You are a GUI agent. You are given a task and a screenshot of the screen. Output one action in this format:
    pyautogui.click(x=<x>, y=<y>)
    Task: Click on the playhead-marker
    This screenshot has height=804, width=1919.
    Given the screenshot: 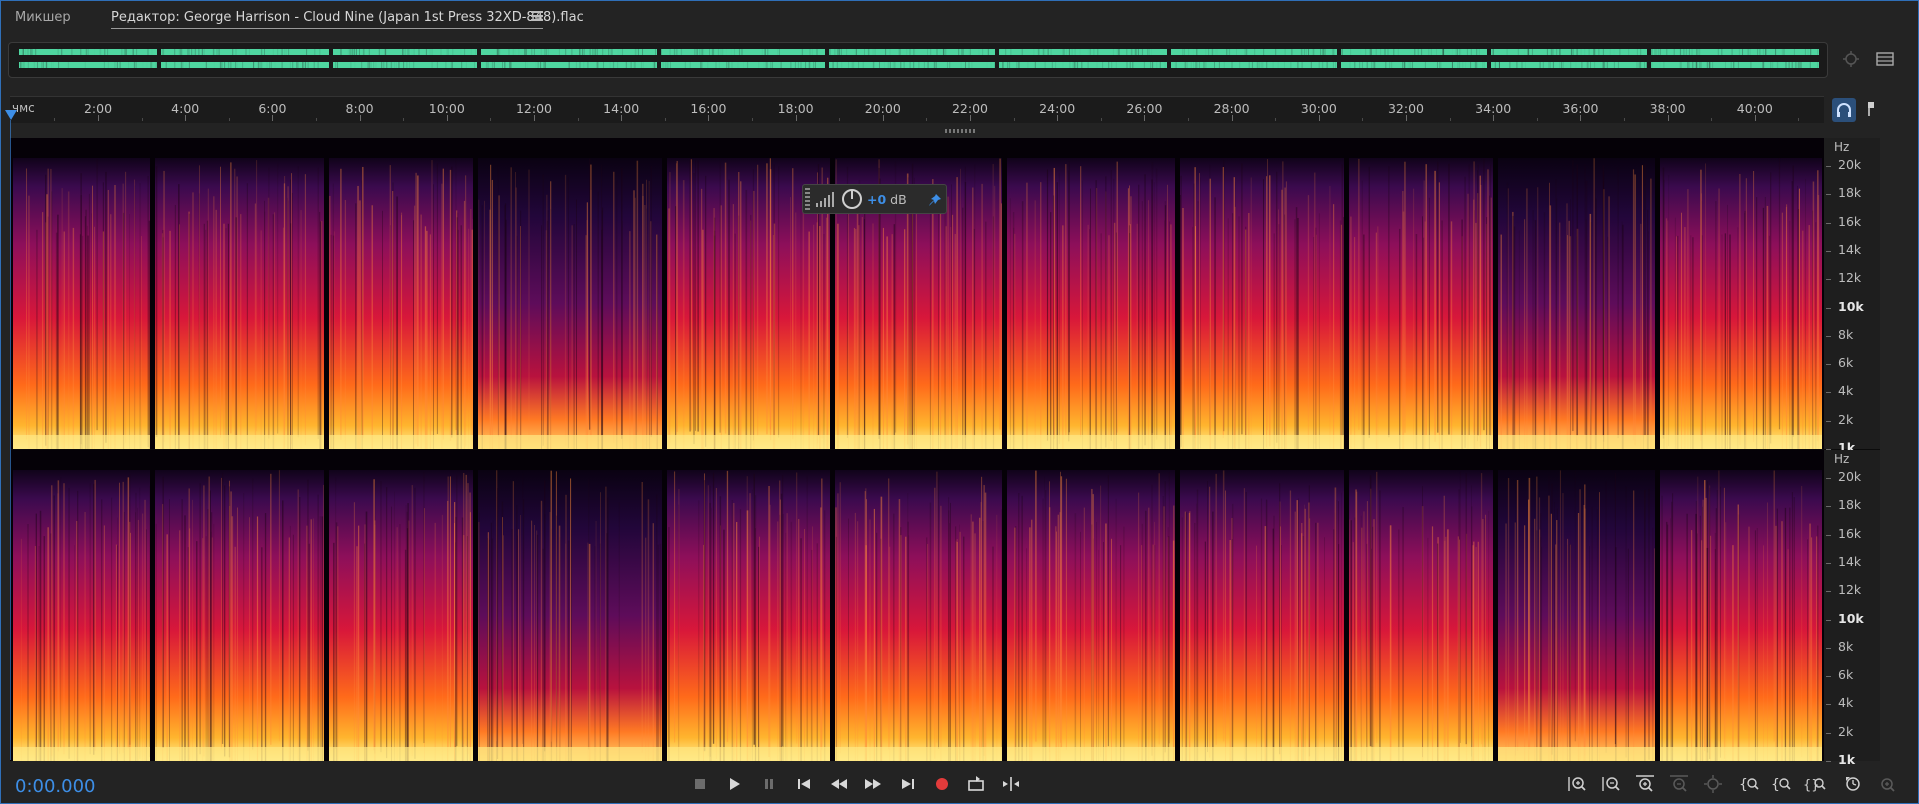 What is the action you would take?
    pyautogui.click(x=11, y=115)
    